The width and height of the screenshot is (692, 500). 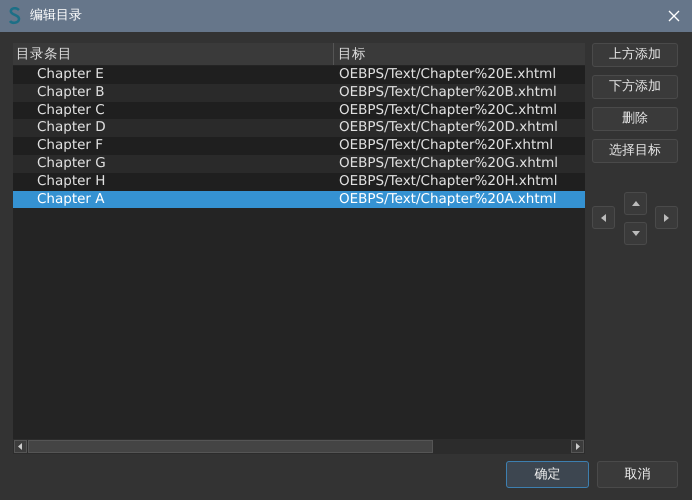 I want to click on table-cell-text: Chapter G, so click(x=71, y=163).